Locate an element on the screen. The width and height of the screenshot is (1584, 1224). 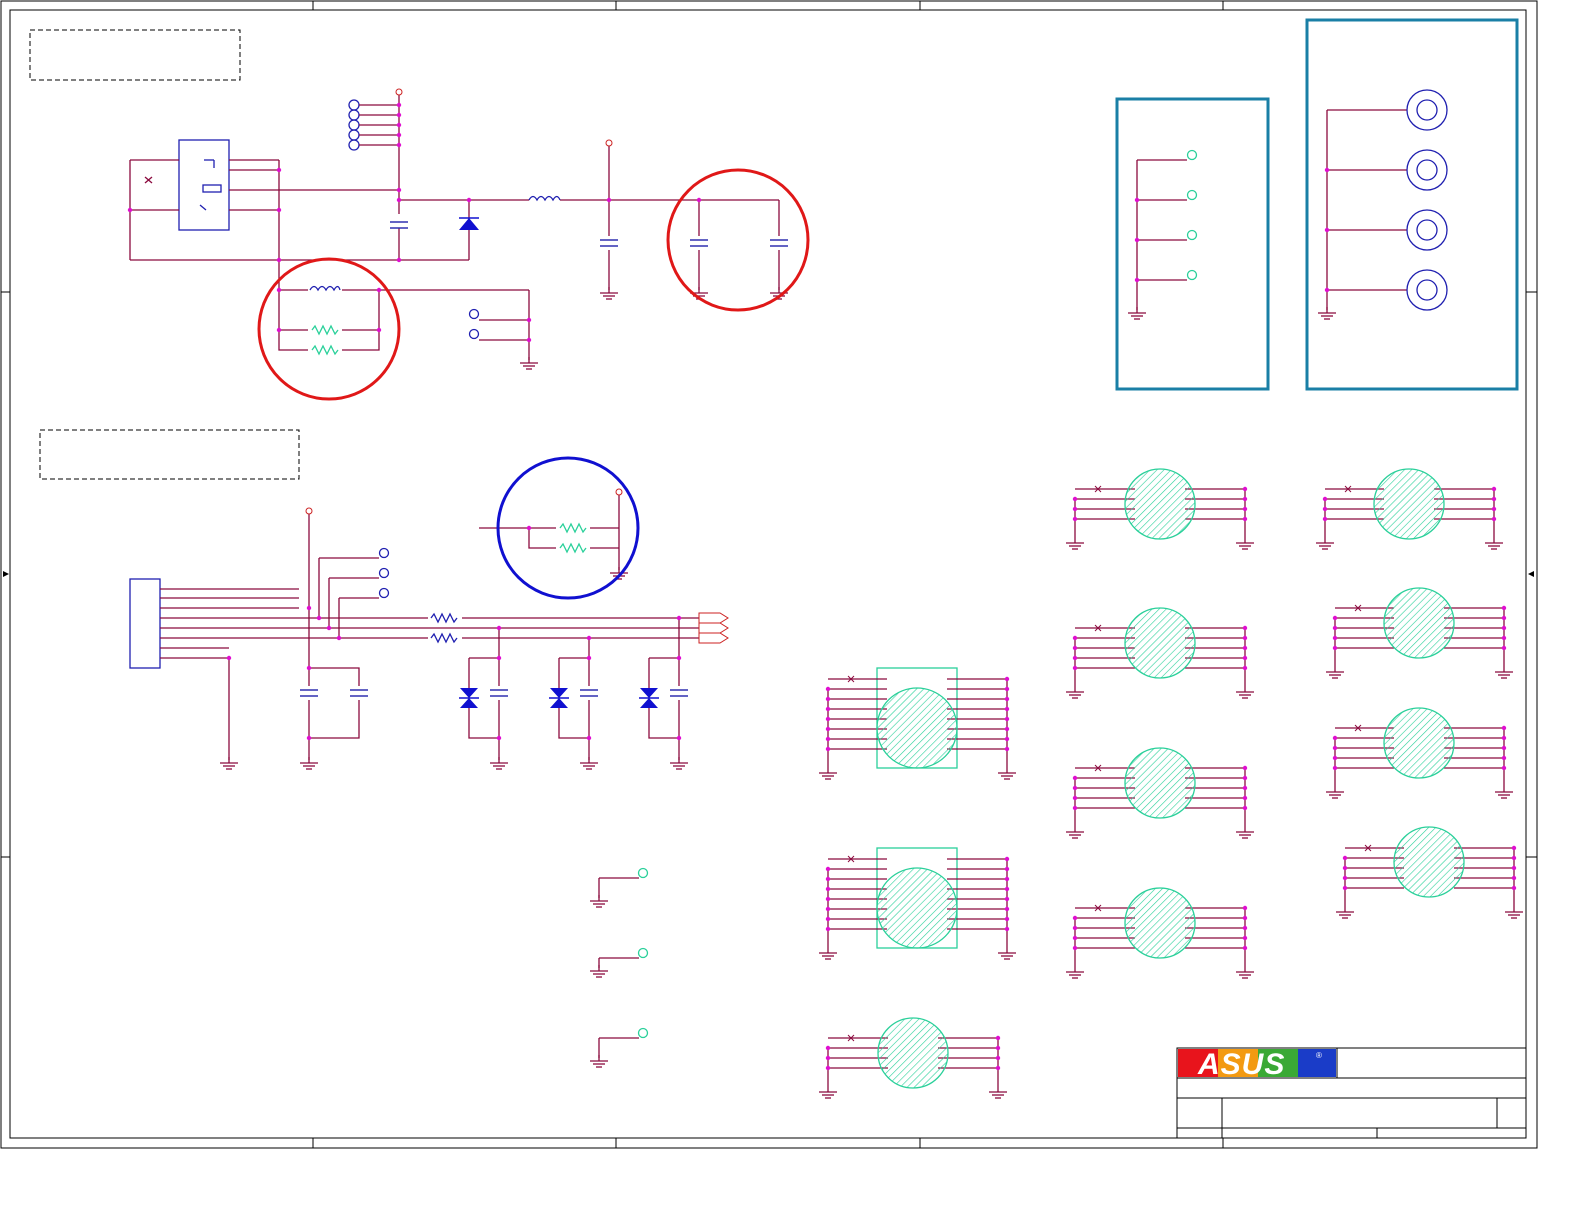
title-block: ASUS ® is located at coordinates (1351, 1093).